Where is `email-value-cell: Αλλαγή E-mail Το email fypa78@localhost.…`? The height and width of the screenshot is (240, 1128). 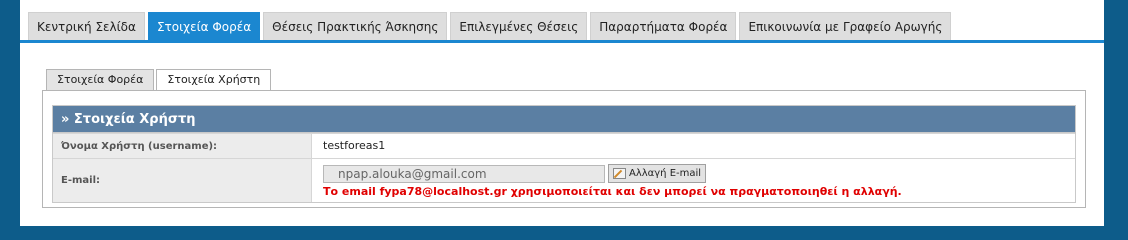 email-value-cell: Αλλαγή E-mail Το email fypa78@localhost.… is located at coordinates (693, 180).